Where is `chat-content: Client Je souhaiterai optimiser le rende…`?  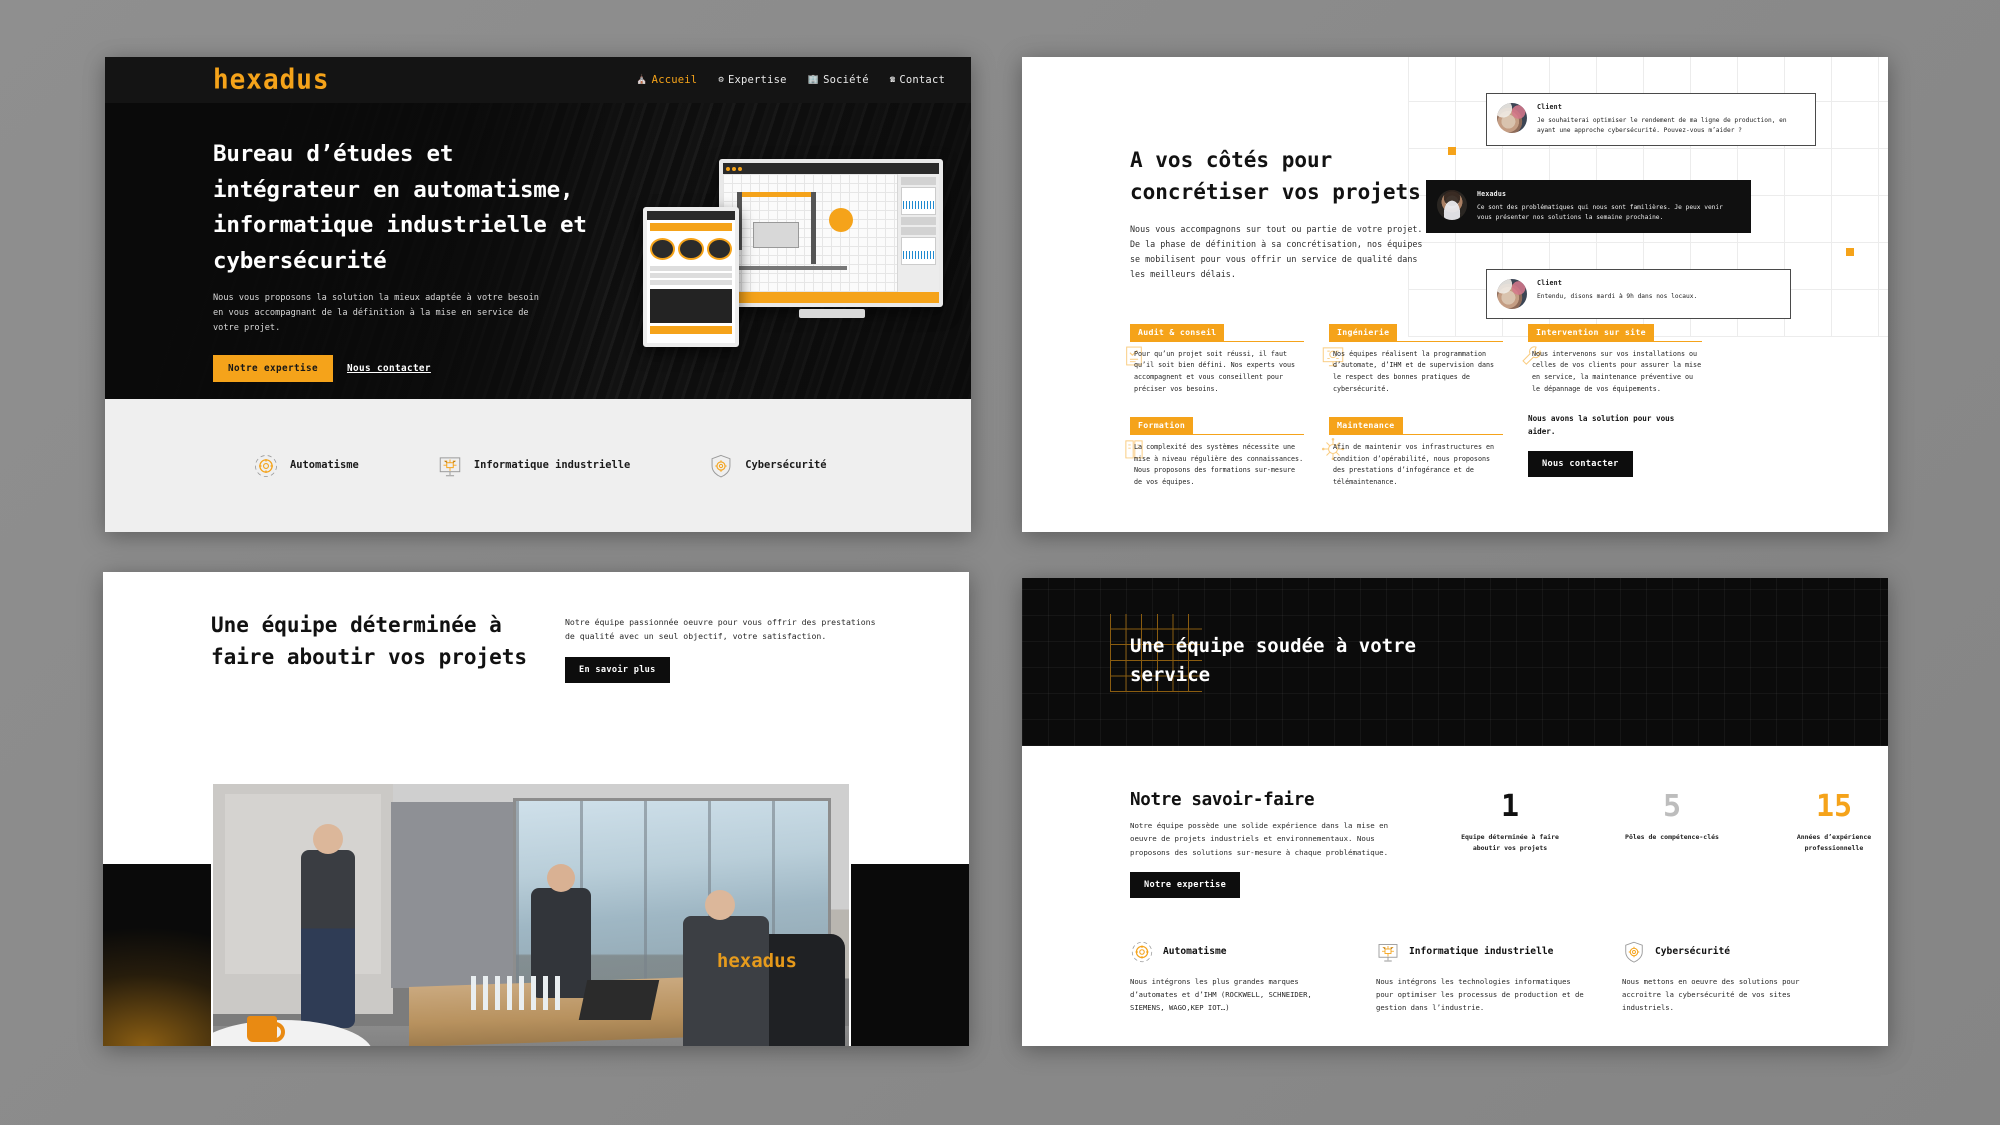
chat-content: Client Je souhaiterai optimiser le rende… is located at coordinates (1669, 119).